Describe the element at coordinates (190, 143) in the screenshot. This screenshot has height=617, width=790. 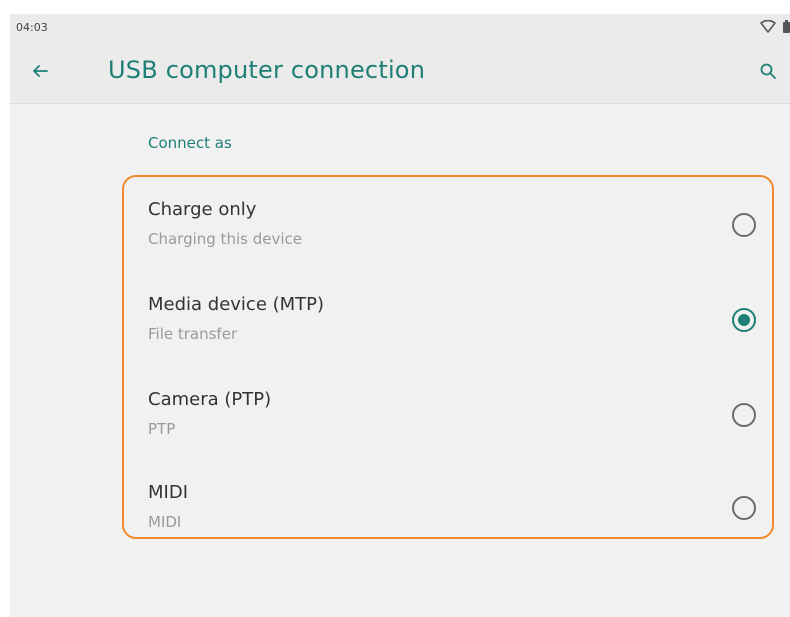
I see `section-header: Connect as` at that location.